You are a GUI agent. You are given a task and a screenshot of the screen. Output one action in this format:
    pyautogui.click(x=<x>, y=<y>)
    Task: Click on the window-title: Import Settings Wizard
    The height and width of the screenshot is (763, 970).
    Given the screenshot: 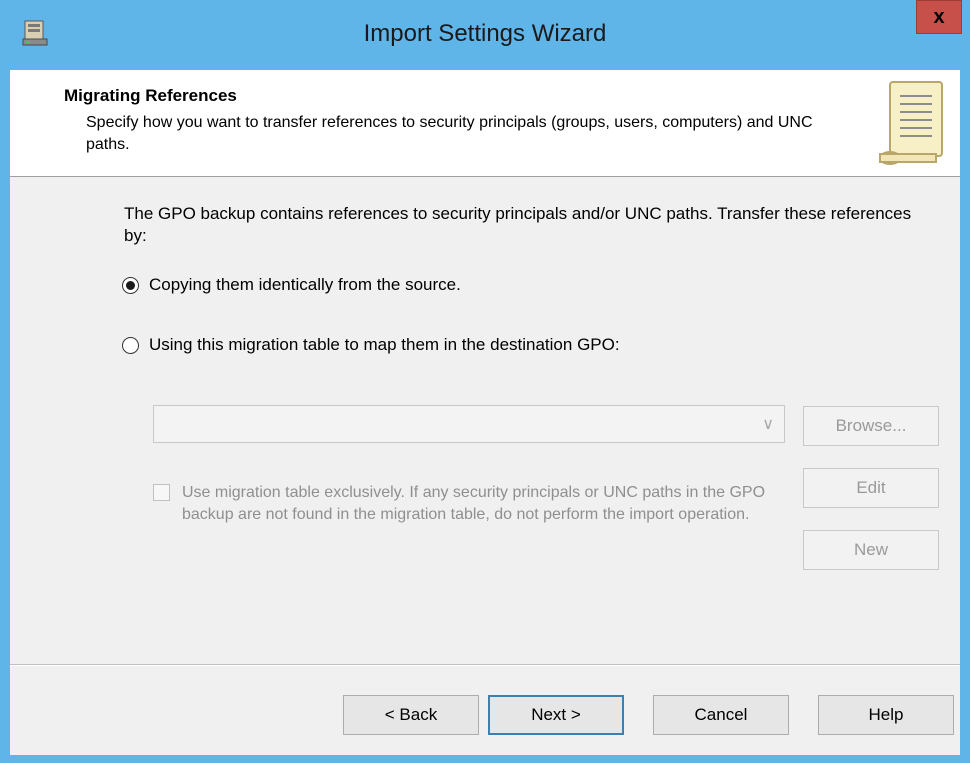 What is the action you would take?
    pyautogui.click(x=485, y=33)
    